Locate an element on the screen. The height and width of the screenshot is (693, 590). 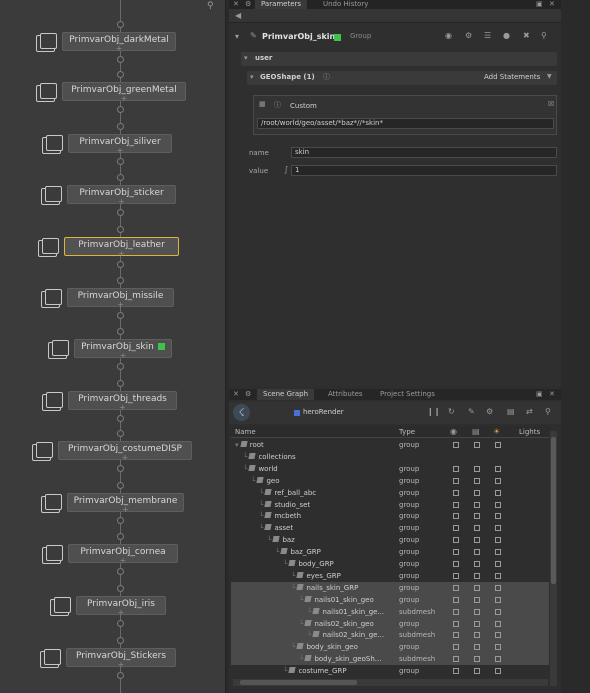
geoshape-section: ▾ GEOShape (1) ⓘ Add Statements ▼ is located at coordinates (402, 78).